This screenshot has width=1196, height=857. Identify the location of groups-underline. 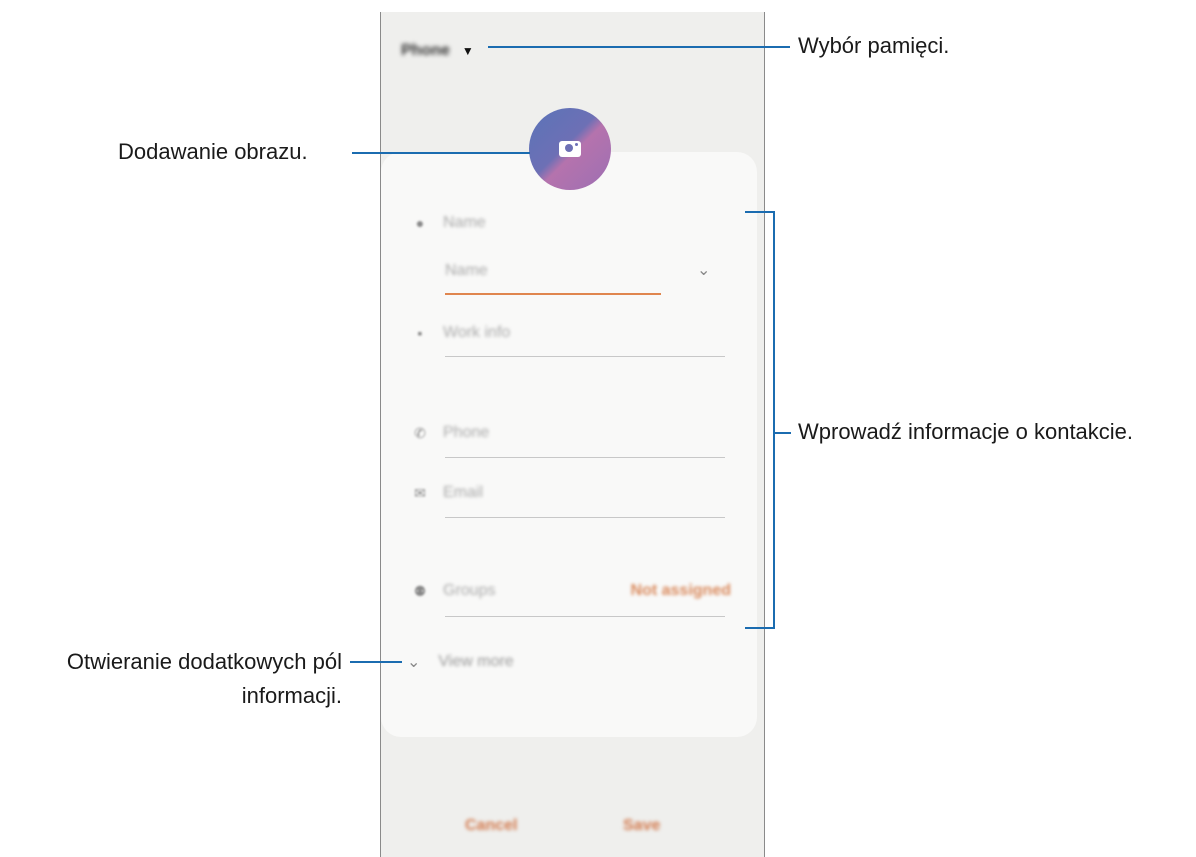
(585, 616).